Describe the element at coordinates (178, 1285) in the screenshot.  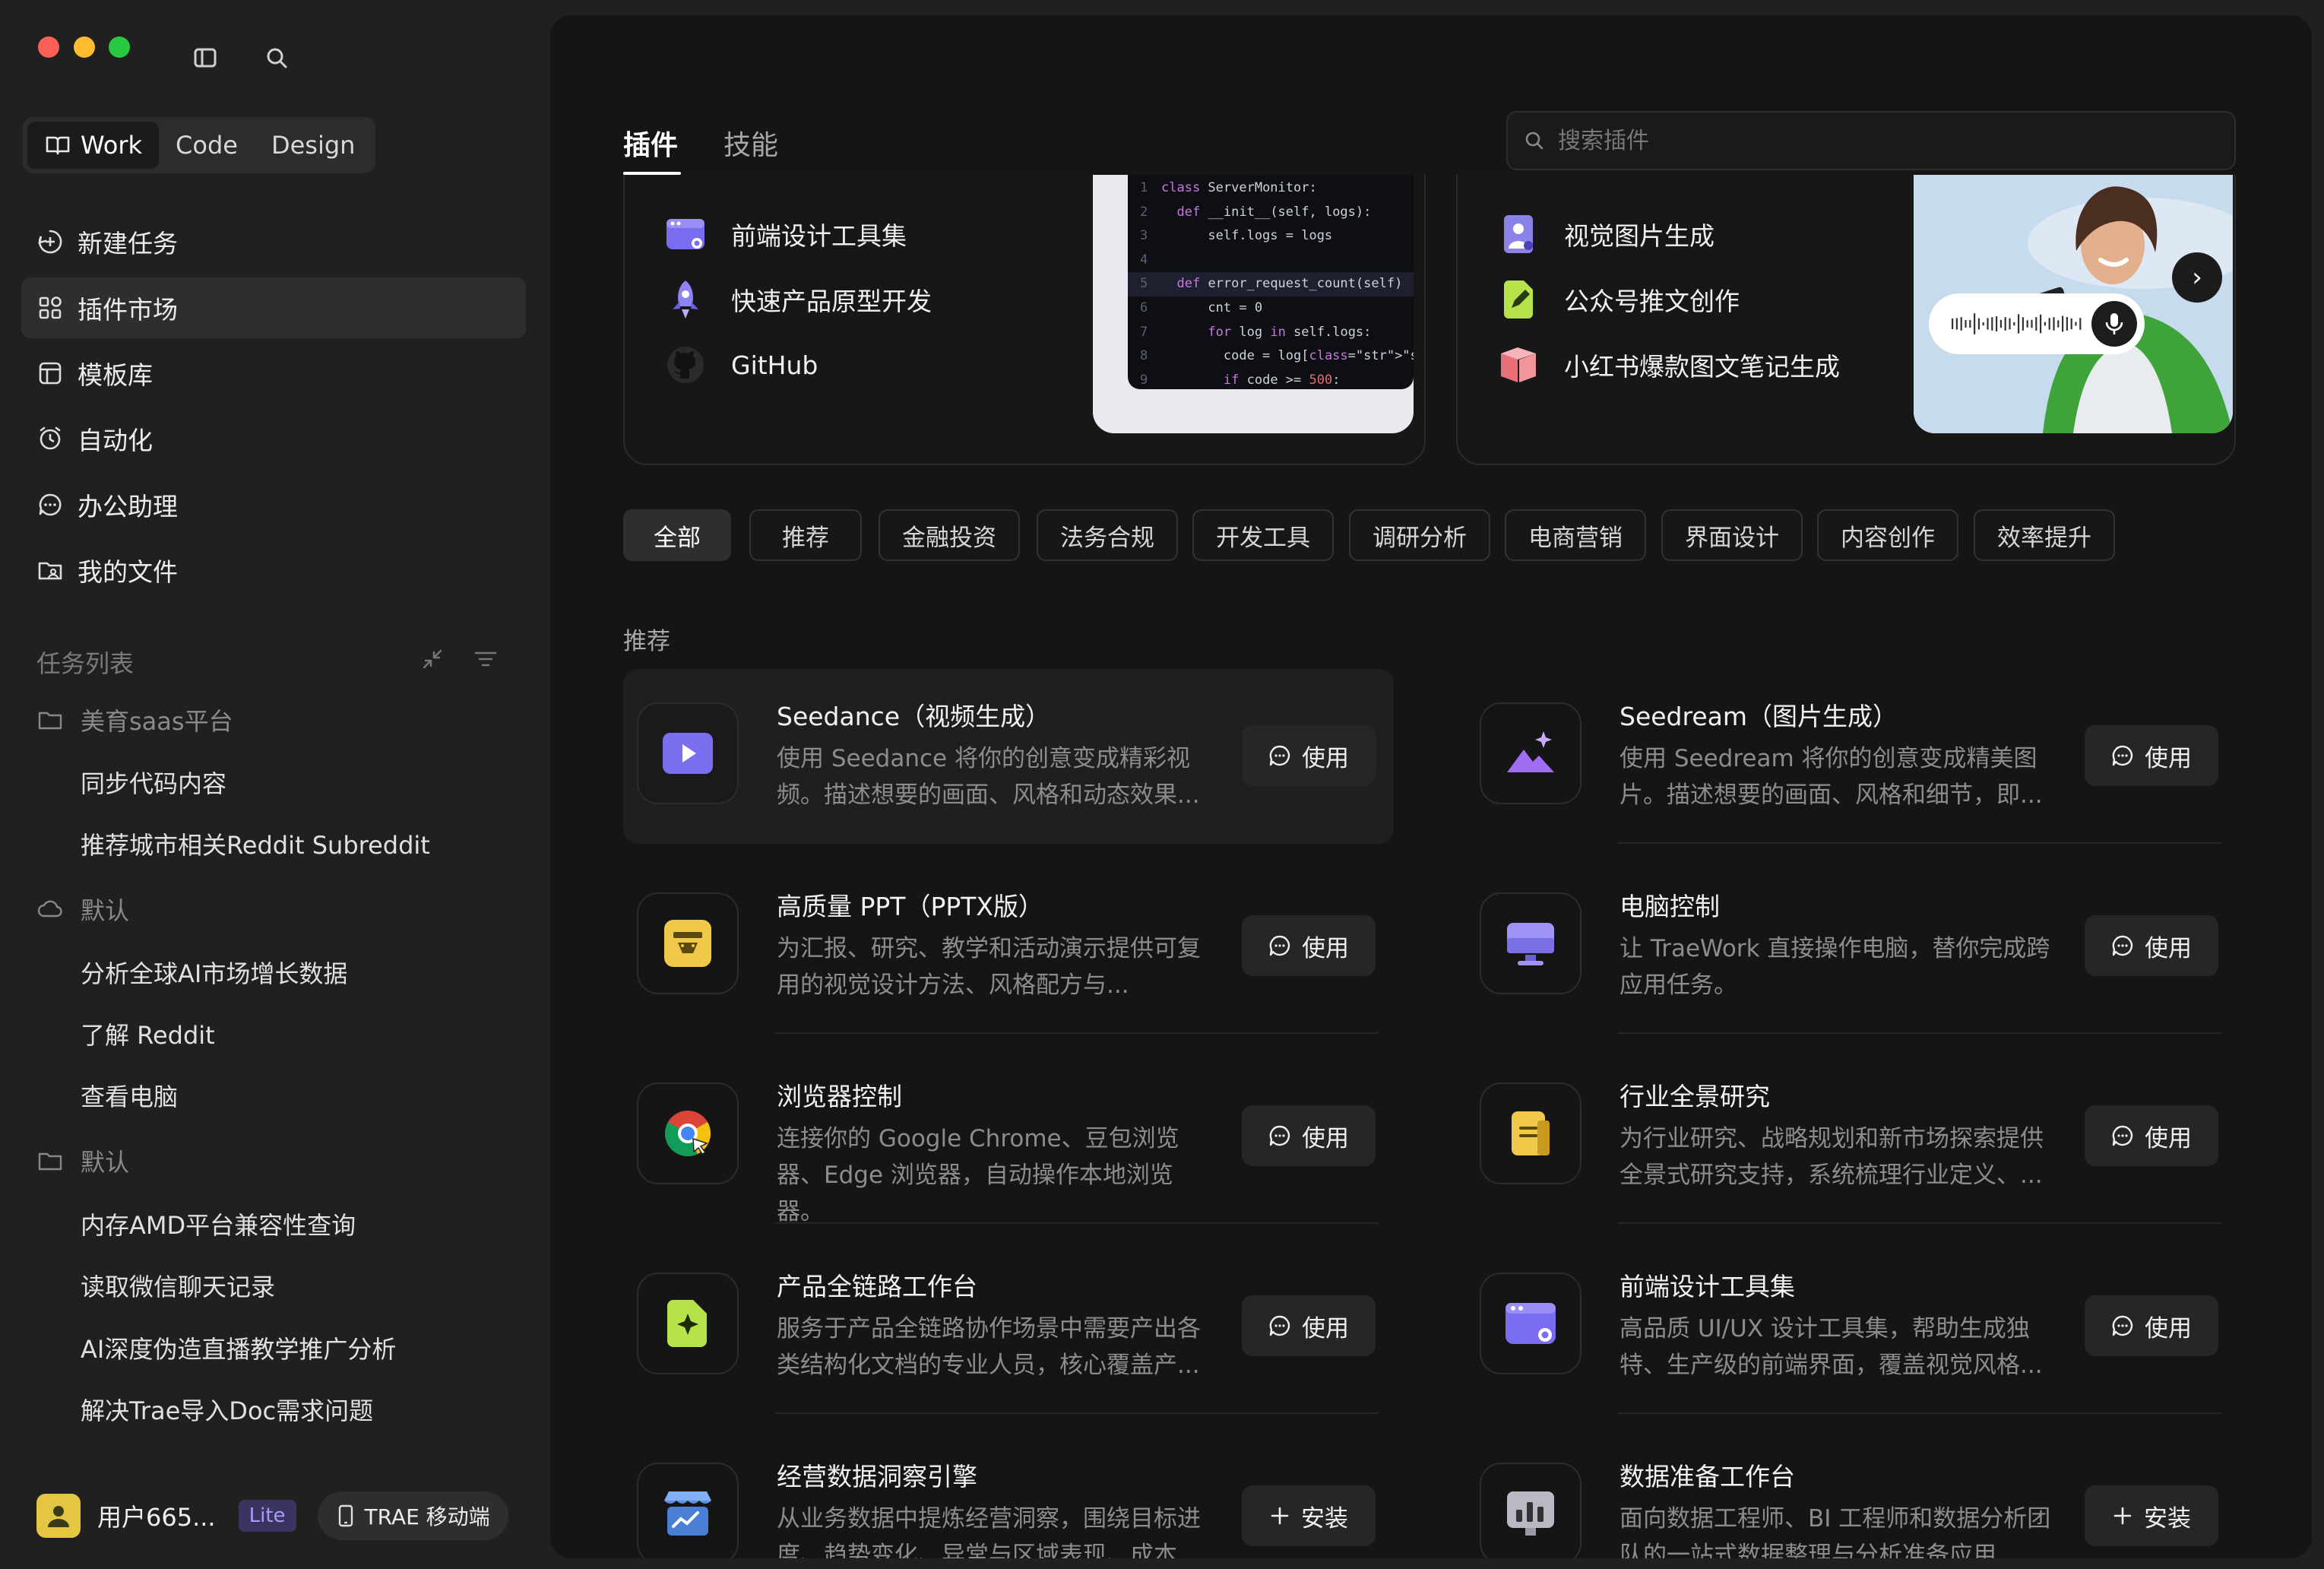
I see `task-item: 读取微信聊天记录` at that location.